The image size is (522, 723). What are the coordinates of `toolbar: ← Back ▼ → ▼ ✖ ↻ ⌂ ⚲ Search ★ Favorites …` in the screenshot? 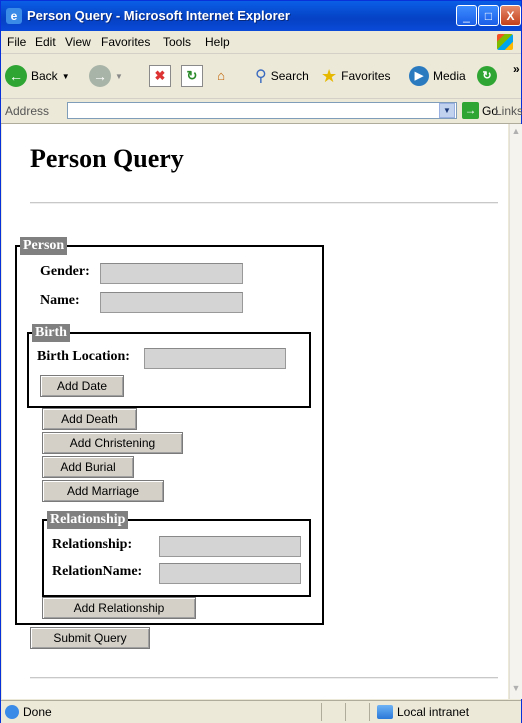 It's located at (261, 76).